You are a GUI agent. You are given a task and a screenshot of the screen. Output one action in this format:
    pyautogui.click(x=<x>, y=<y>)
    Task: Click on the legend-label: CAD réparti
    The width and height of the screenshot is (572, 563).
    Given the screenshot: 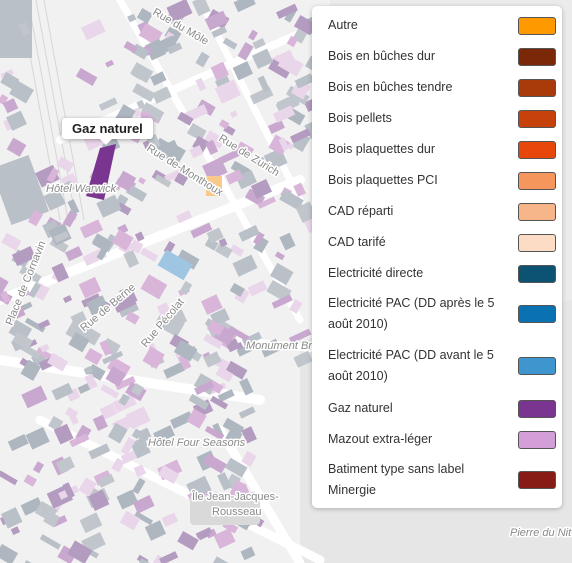 What is the action you would take?
    pyautogui.click(x=361, y=211)
    